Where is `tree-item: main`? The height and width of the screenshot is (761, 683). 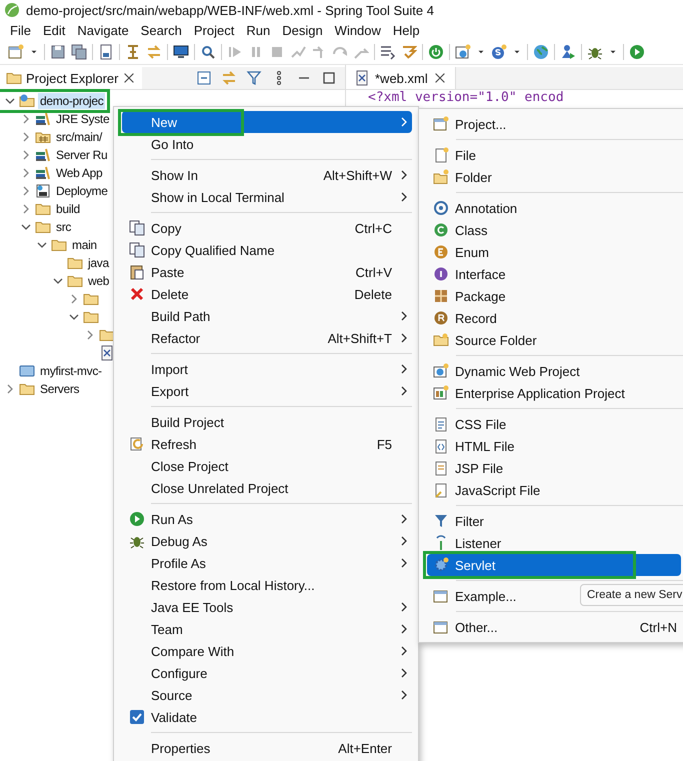 tree-item: main is located at coordinates (84, 245).